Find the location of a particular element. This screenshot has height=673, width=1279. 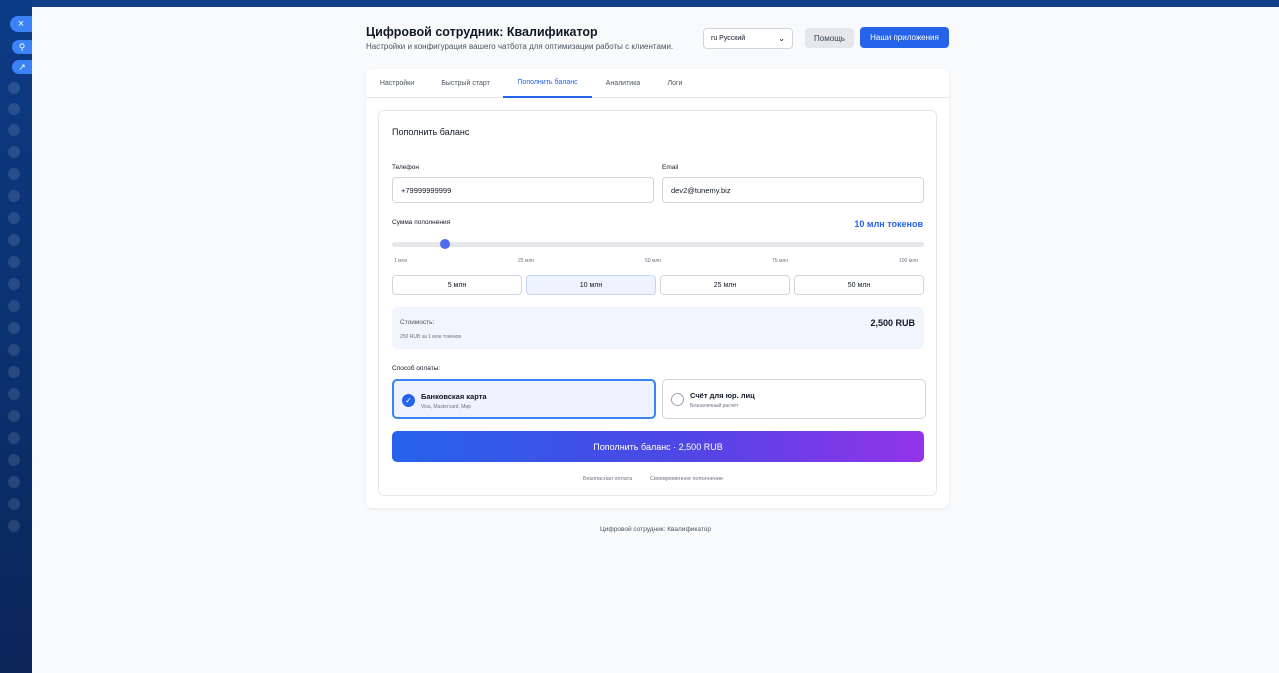

phone-label: Телефон is located at coordinates (405, 167).